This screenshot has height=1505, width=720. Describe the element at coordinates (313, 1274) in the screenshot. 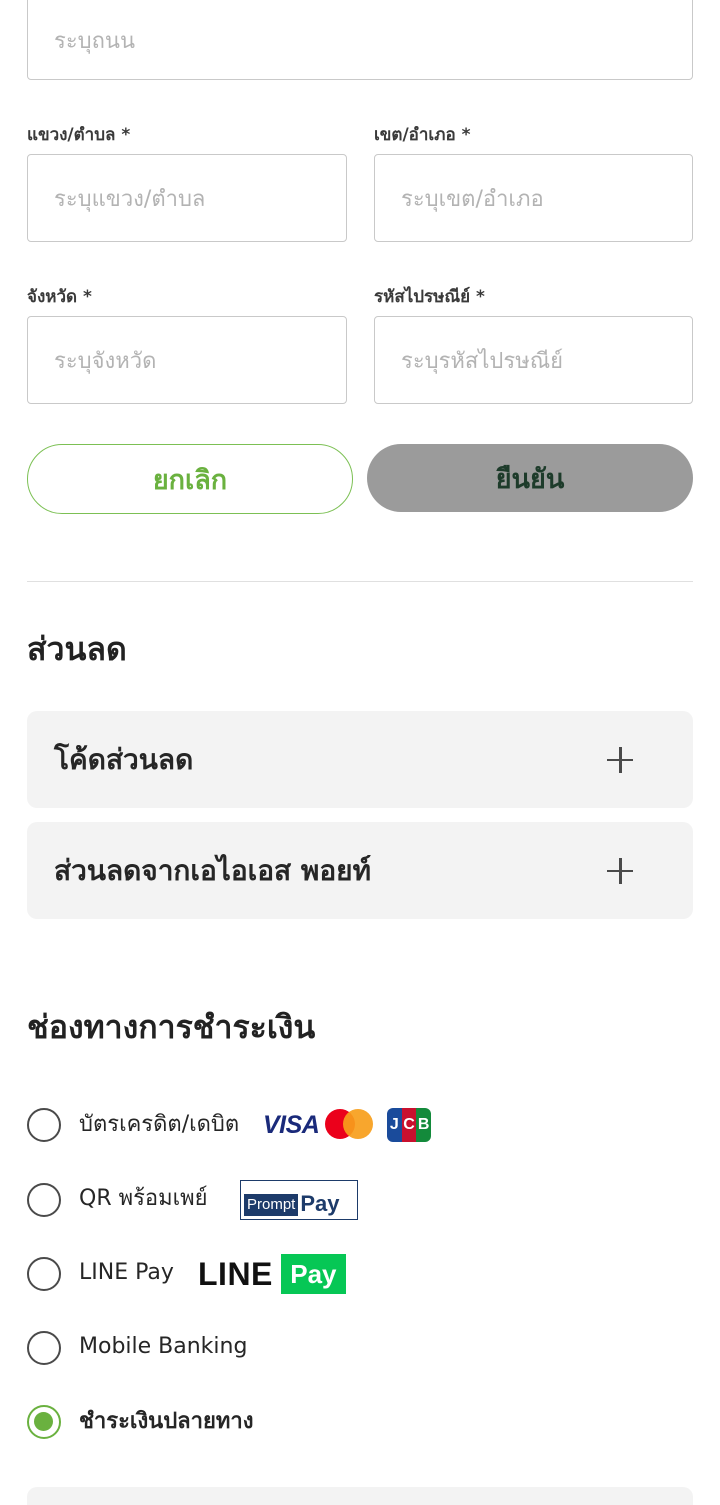

I see `line-pay-box: Pay` at that location.